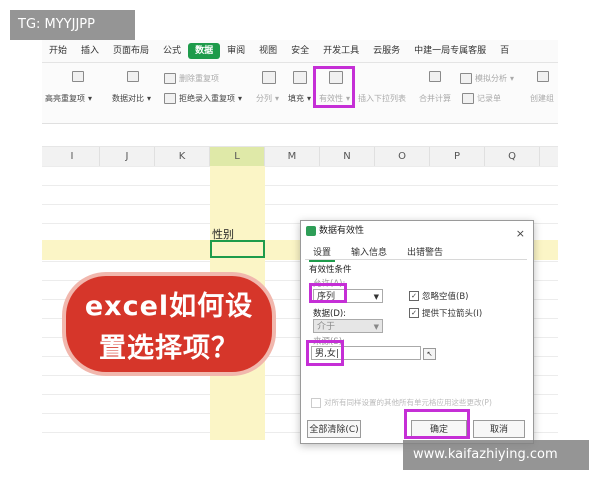 The height and width of the screenshot is (480, 600). I want to click on tab-more: 百, so click(504, 51).